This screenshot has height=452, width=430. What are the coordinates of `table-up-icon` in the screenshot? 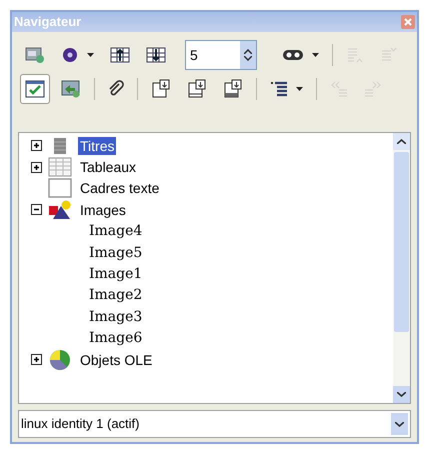 It's located at (120, 55).